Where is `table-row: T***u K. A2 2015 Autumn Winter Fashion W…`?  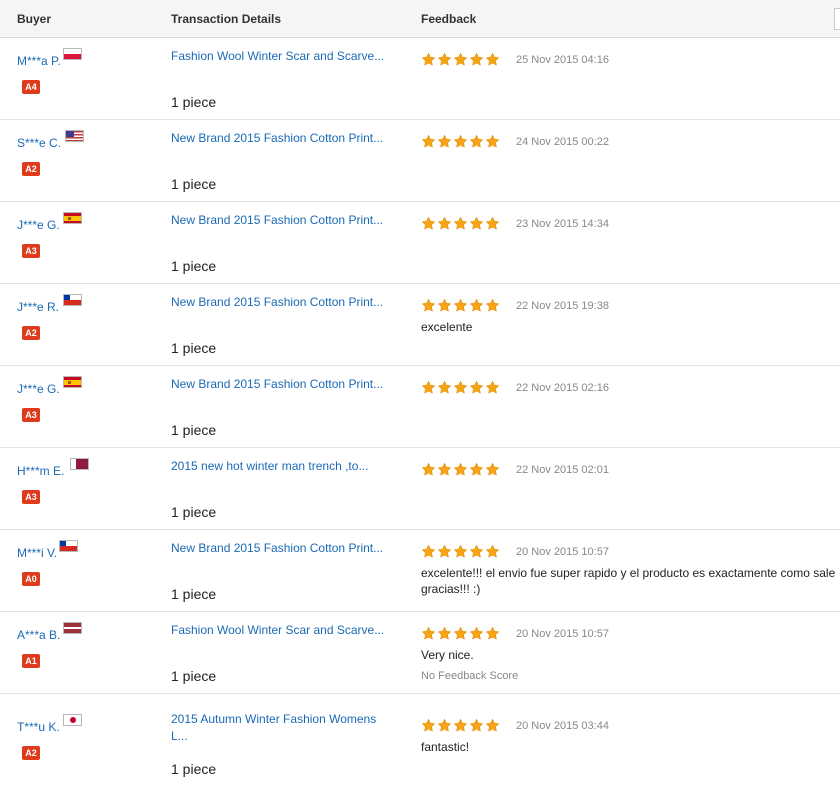 table-row: T***u K. A2 2015 Autumn Winter Fashion W… is located at coordinates (420, 740).